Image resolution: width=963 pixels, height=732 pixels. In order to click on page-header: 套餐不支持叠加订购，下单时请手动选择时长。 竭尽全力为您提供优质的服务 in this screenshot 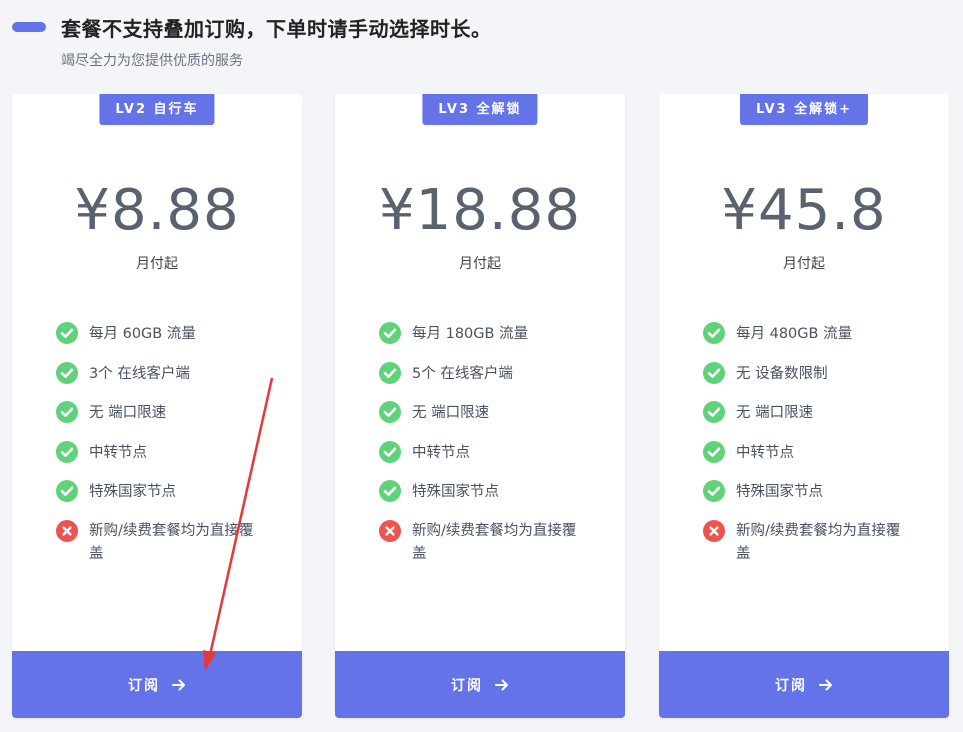, I will do `click(481, 40)`.